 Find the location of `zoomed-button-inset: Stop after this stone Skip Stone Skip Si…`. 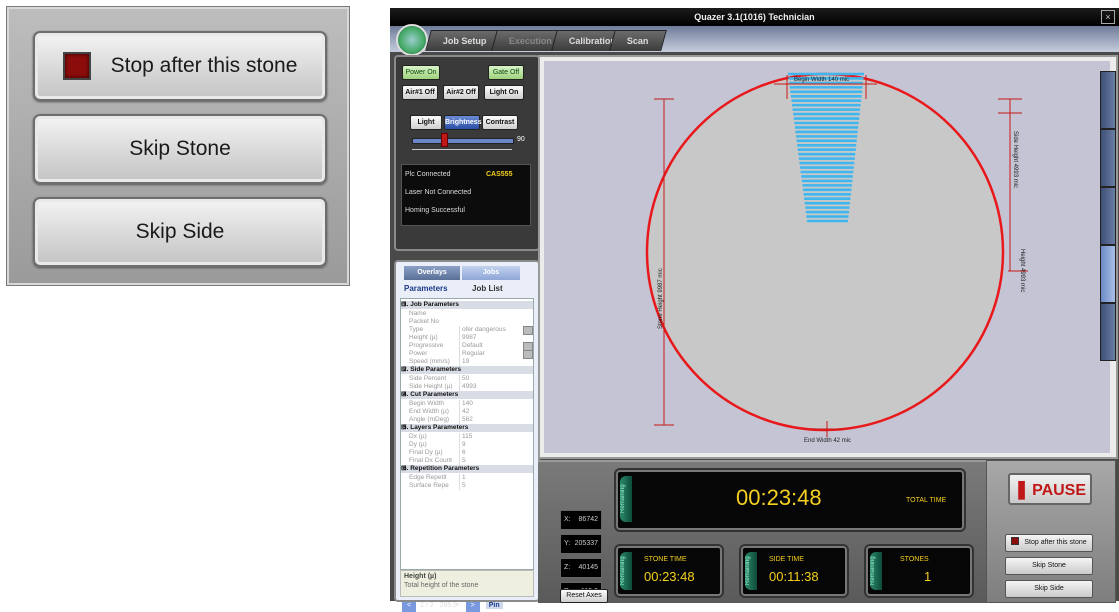

zoomed-button-inset: Stop after this stone Skip Stone Skip Si… is located at coordinates (178, 146).